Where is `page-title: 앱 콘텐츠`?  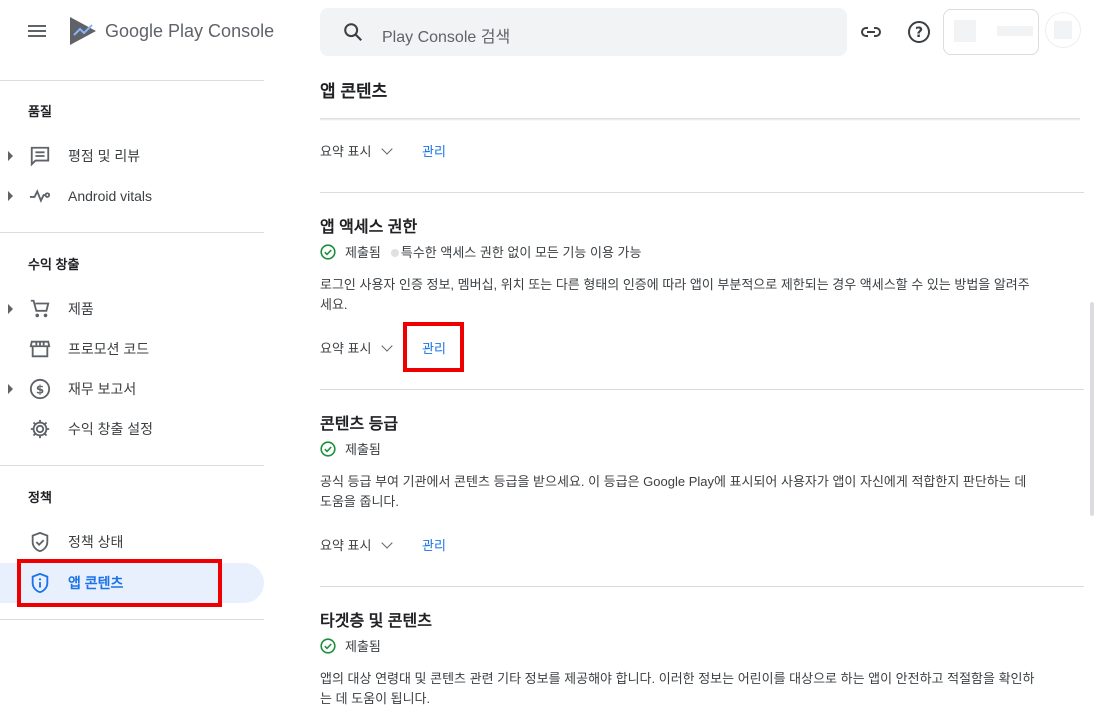
page-title: 앱 콘텐츠 is located at coordinates (354, 91).